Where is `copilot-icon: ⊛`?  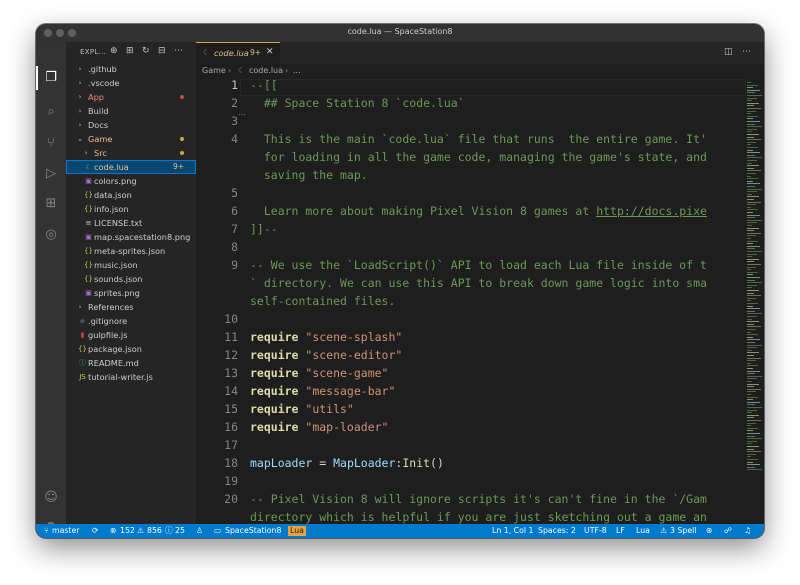 copilot-icon: ⊛ is located at coordinates (709, 531).